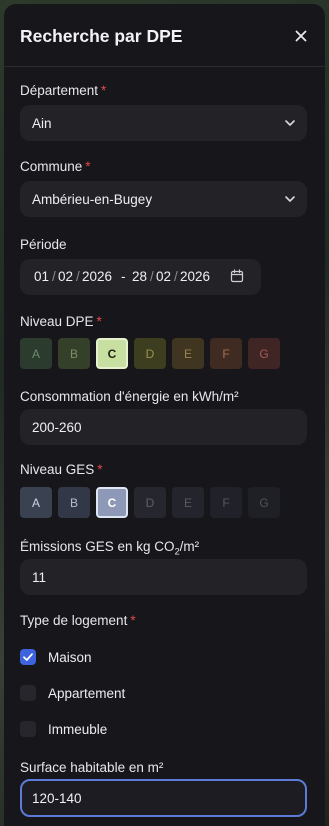 Image resolution: width=329 pixels, height=826 pixels. I want to click on panel-header: Recherche par DPE, so click(164, 35).